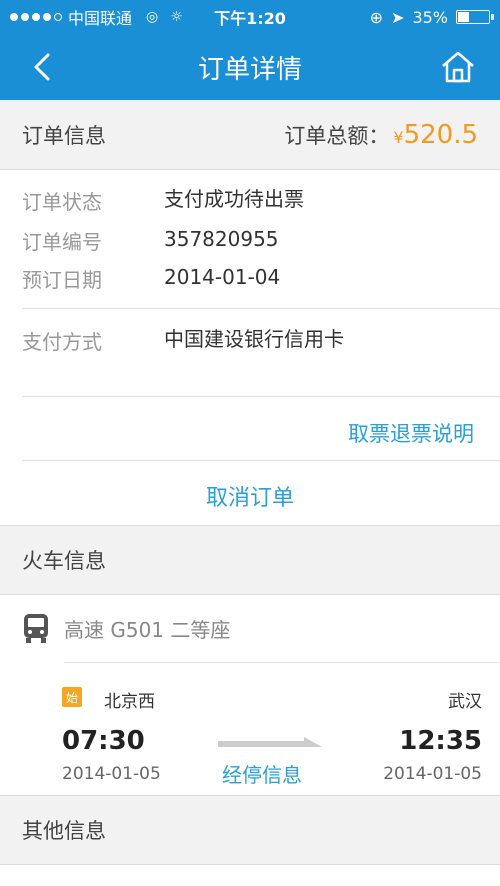  What do you see at coordinates (432, 774) in the screenshot?
I see `arrival-date: 2014-01-05` at bounding box center [432, 774].